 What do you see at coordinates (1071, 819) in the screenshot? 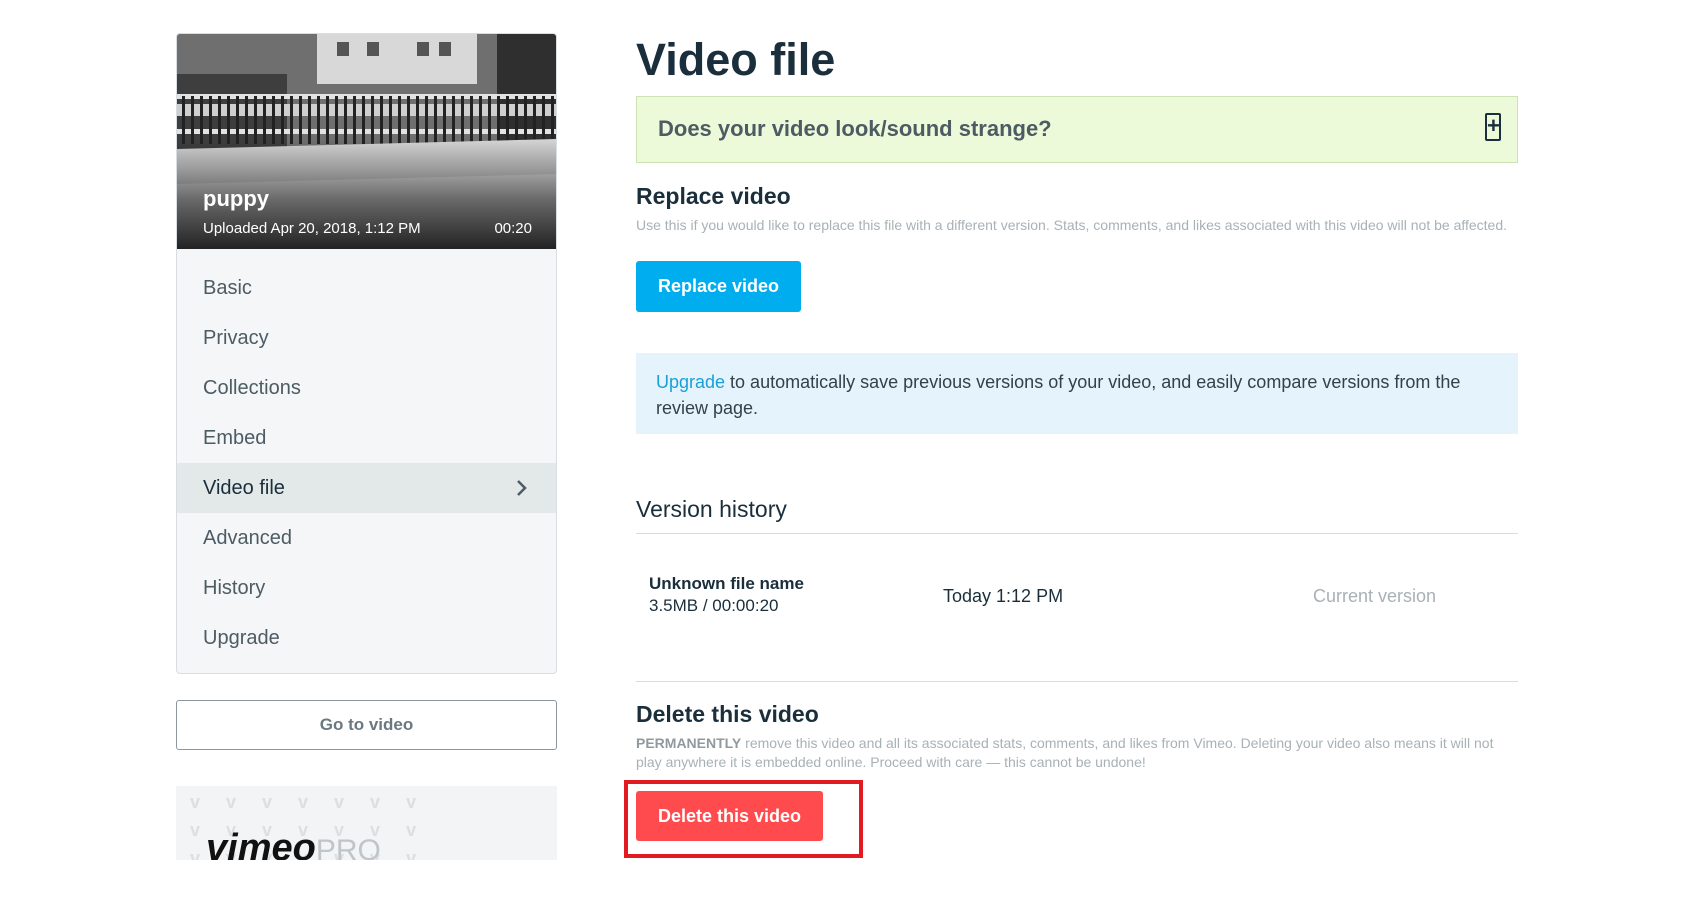
I see `delete-button-area: Delete this video` at bounding box center [1071, 819].